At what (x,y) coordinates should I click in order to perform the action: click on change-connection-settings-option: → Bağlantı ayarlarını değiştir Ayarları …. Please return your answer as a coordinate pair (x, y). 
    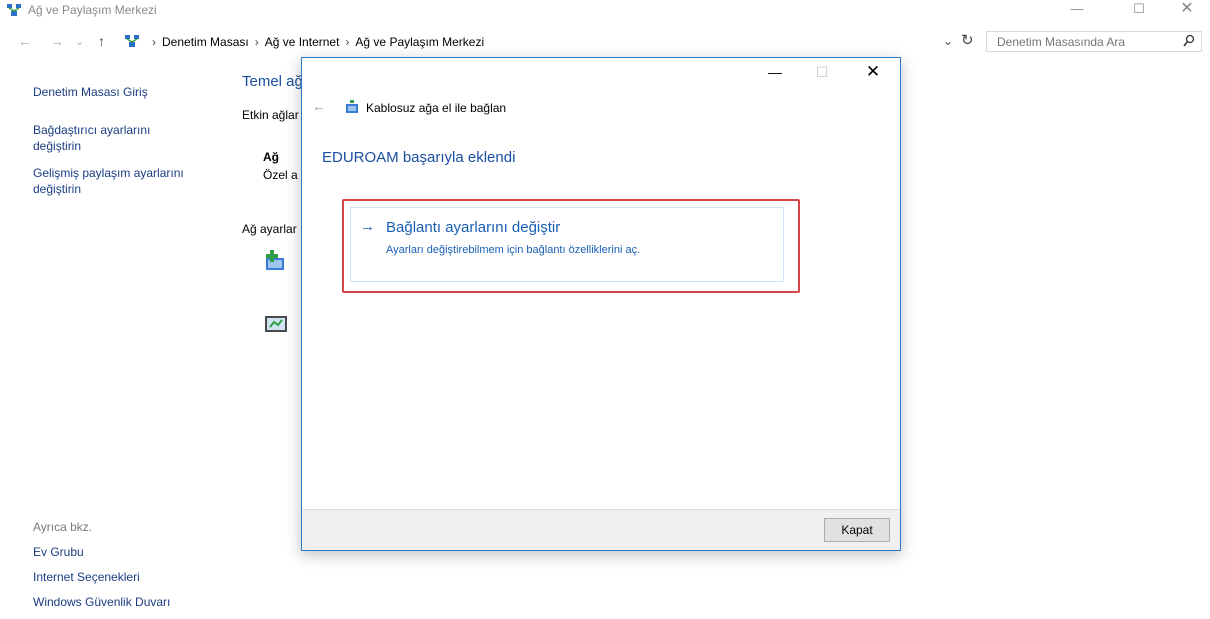
    Looking at the image, I should click on (567, 244).